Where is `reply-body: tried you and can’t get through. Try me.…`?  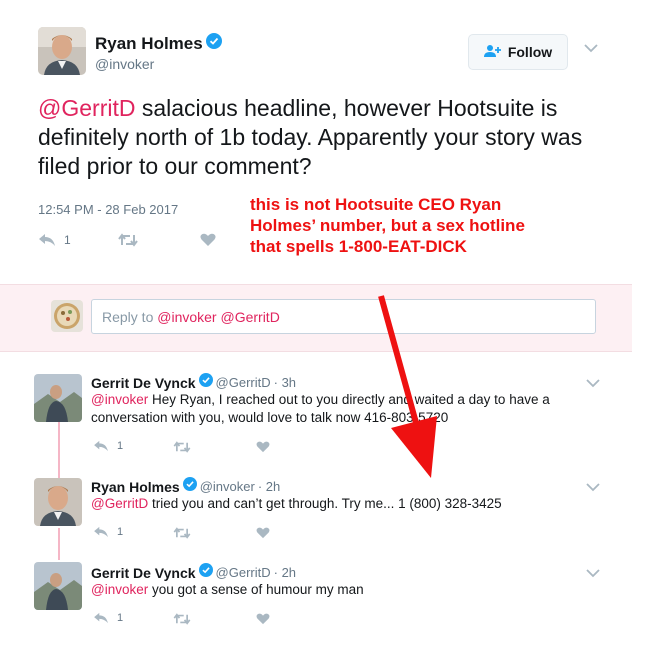 reply-body: tried you and can’t get through. Try me.… is located at coordinates (325, 503).